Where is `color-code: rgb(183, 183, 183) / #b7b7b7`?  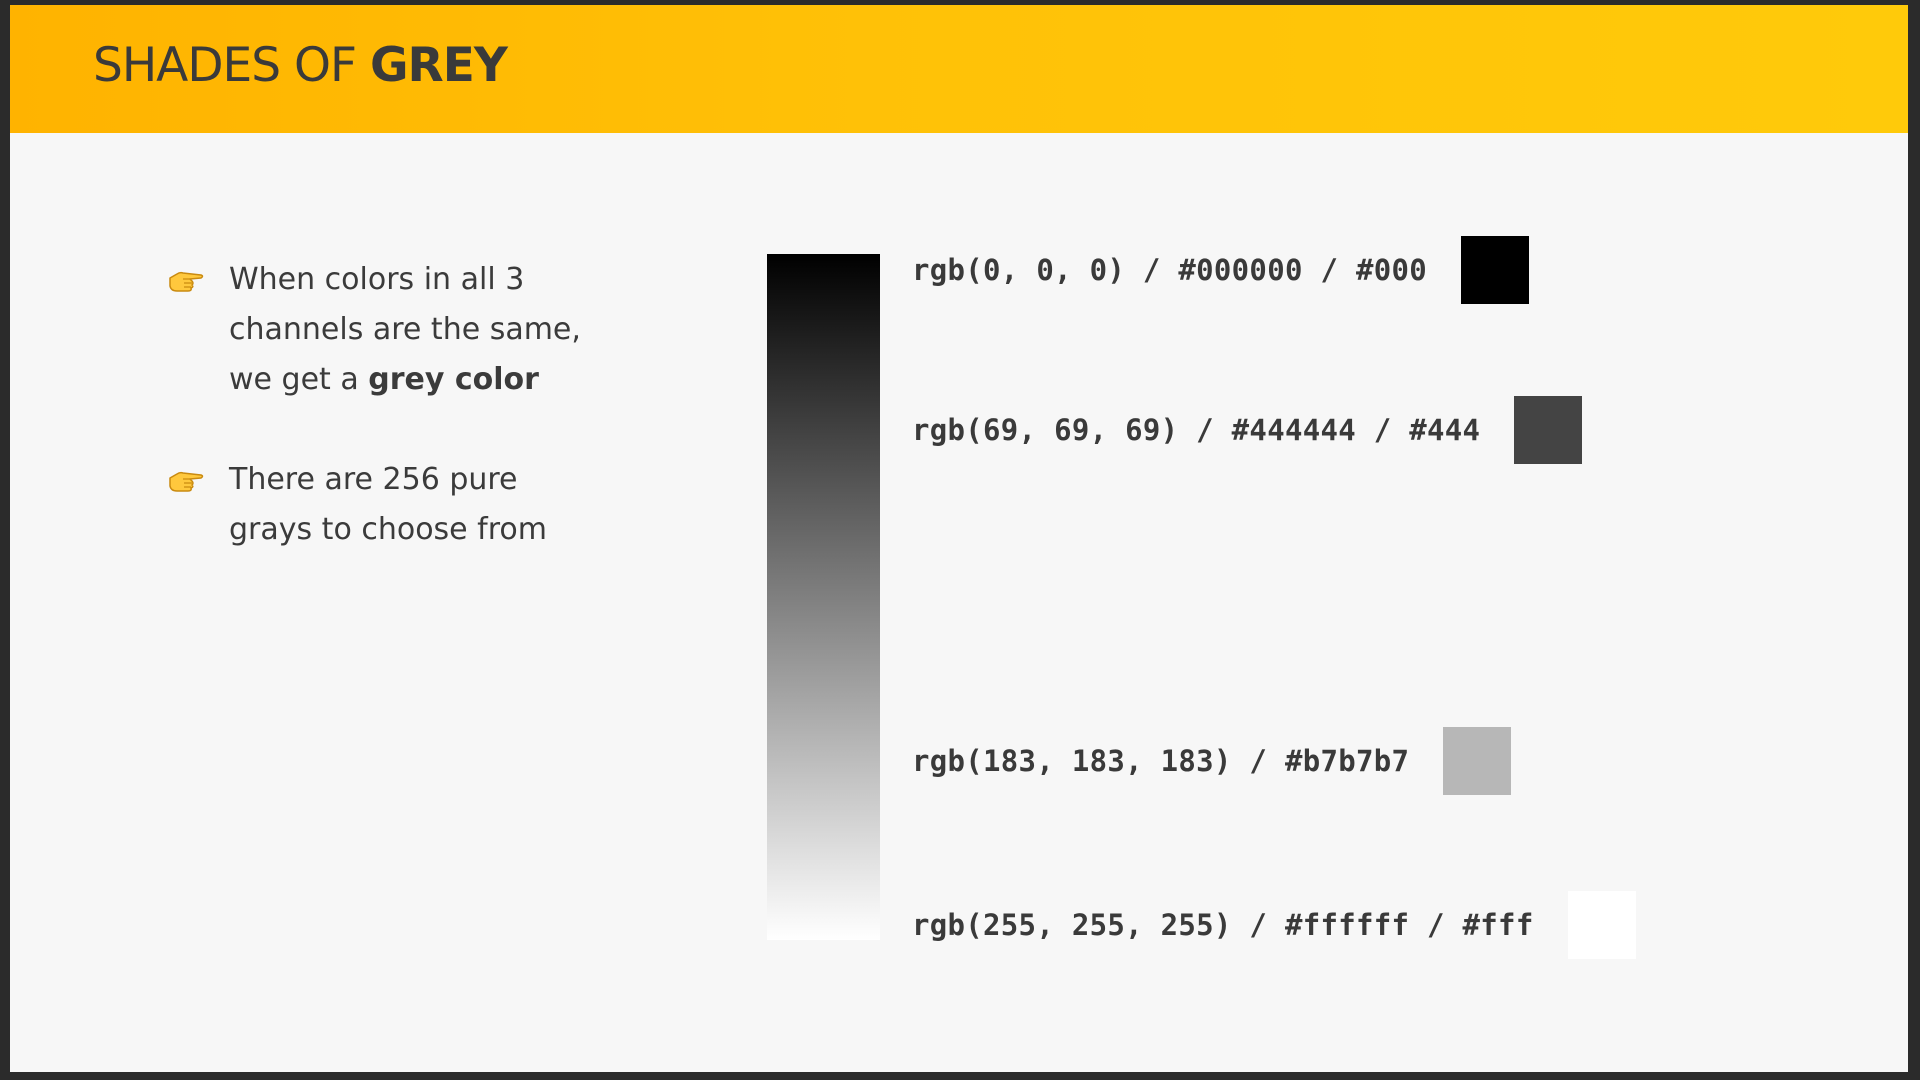 color-code: rgb(183, 183, 183) / #b7b7b7 is located at coordinates (1161, 761).